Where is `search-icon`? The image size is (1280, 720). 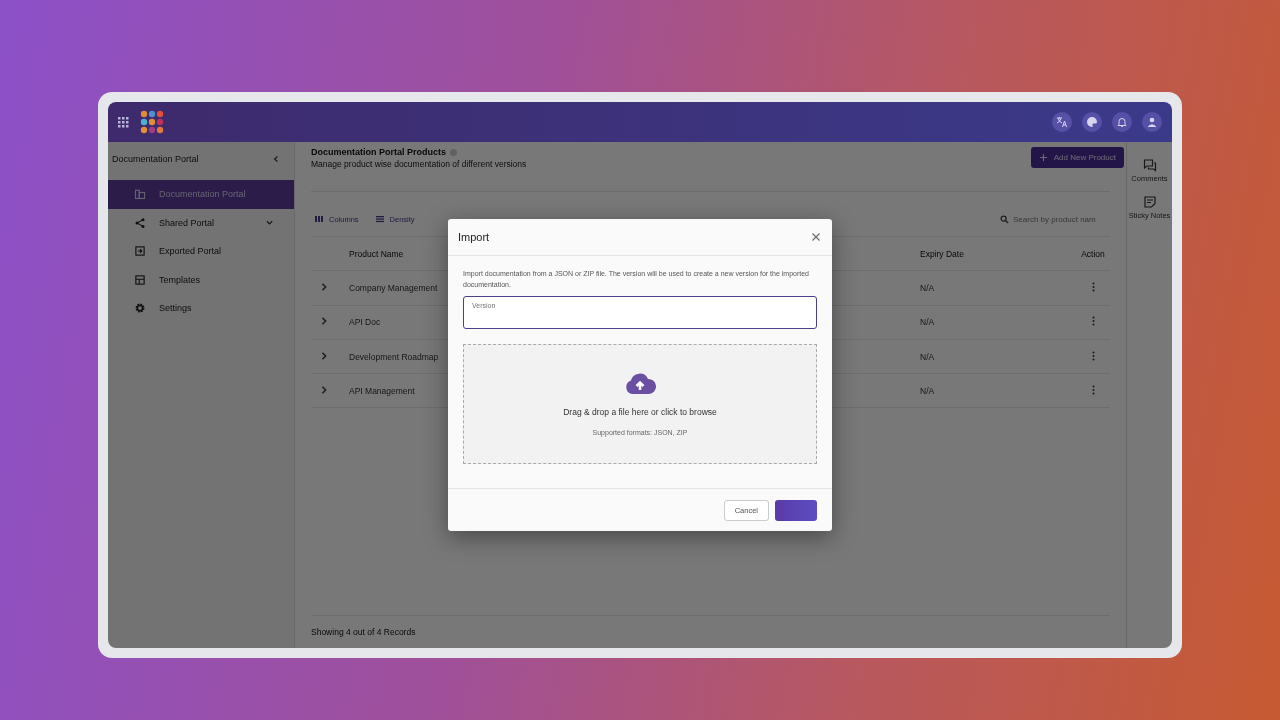
search-icon is located at coordinates (1004, 219).